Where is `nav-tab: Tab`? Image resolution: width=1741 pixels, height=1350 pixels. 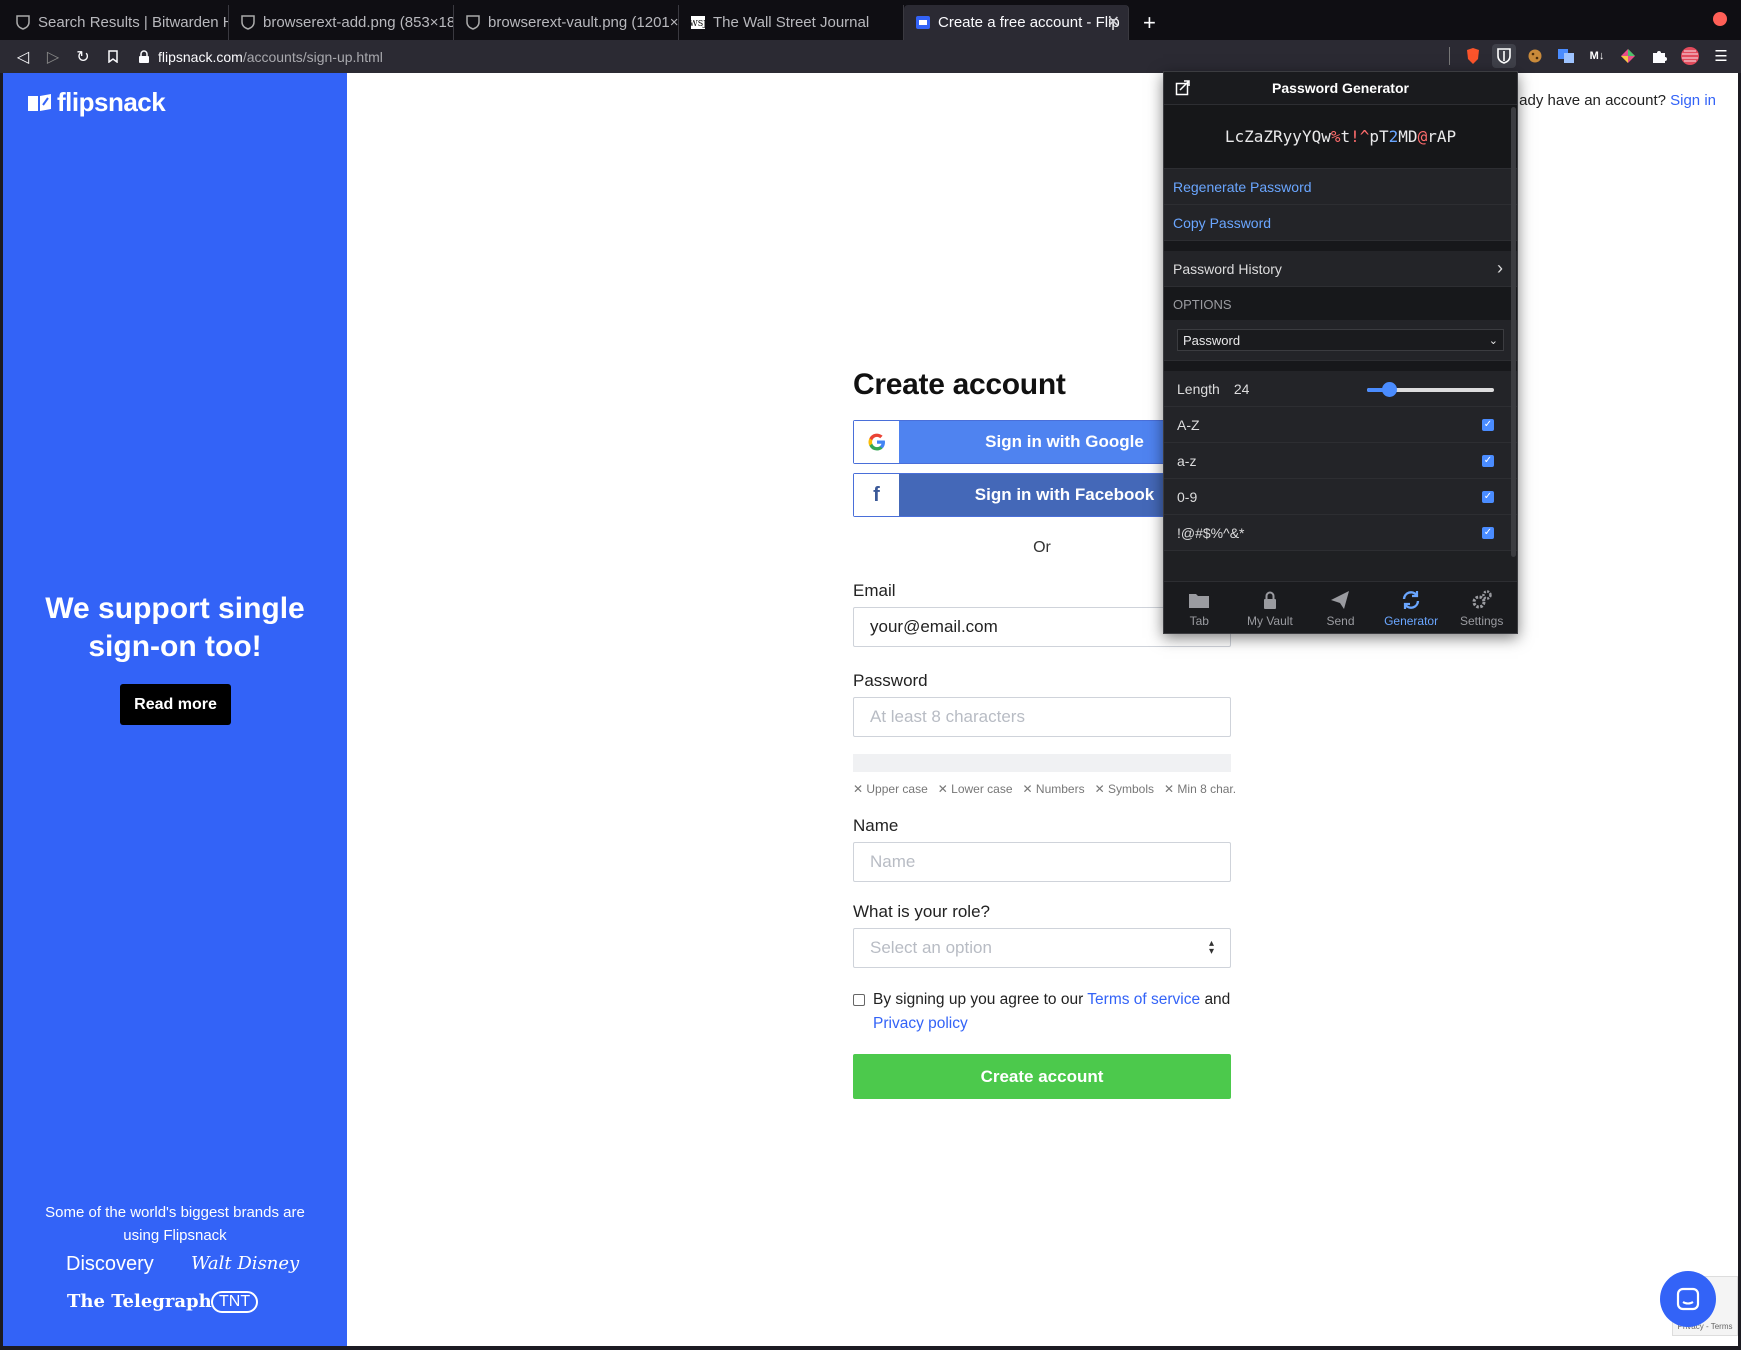
nav-tab: Tab is located at coordinates (1199, 607).